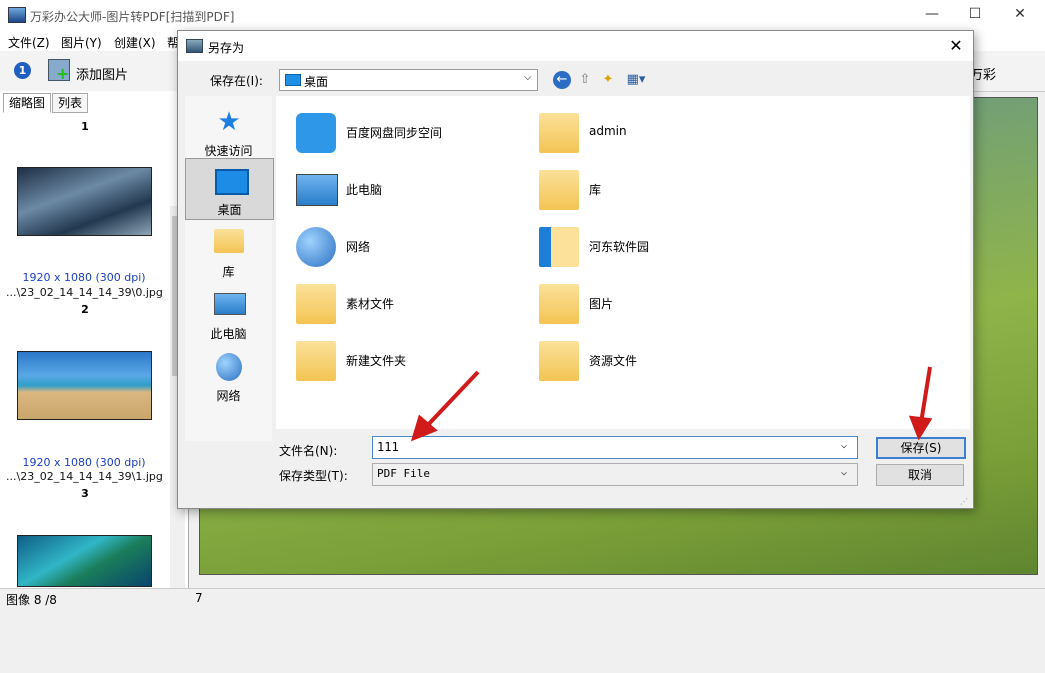  What do you see at coordinates (451, 400) in the screenshot?
I see `arrow-to-filename` at bounding box center [451, 400].